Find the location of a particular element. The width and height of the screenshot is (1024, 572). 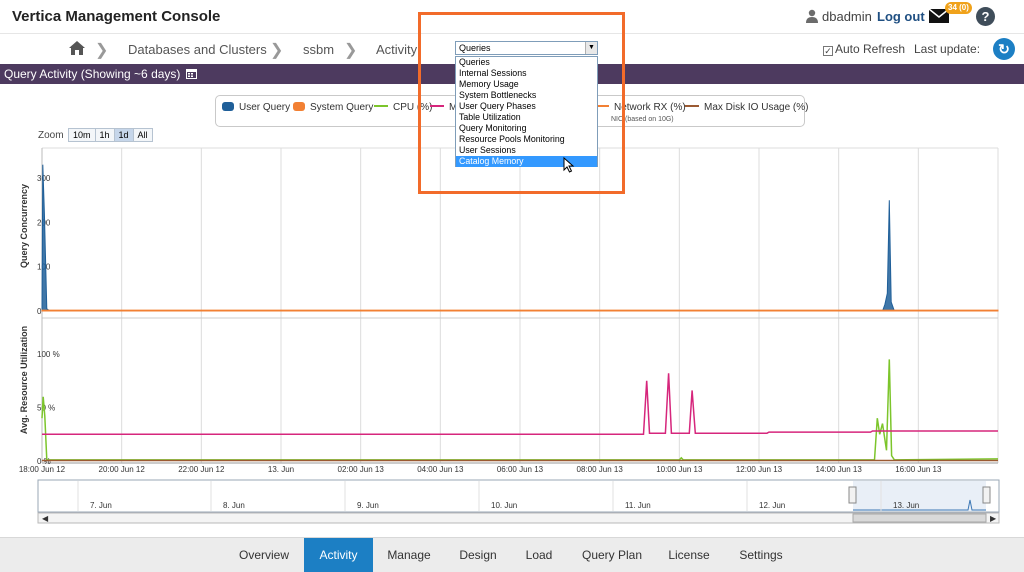

legend-system-query: System Query is located at coordinates (333, 107).